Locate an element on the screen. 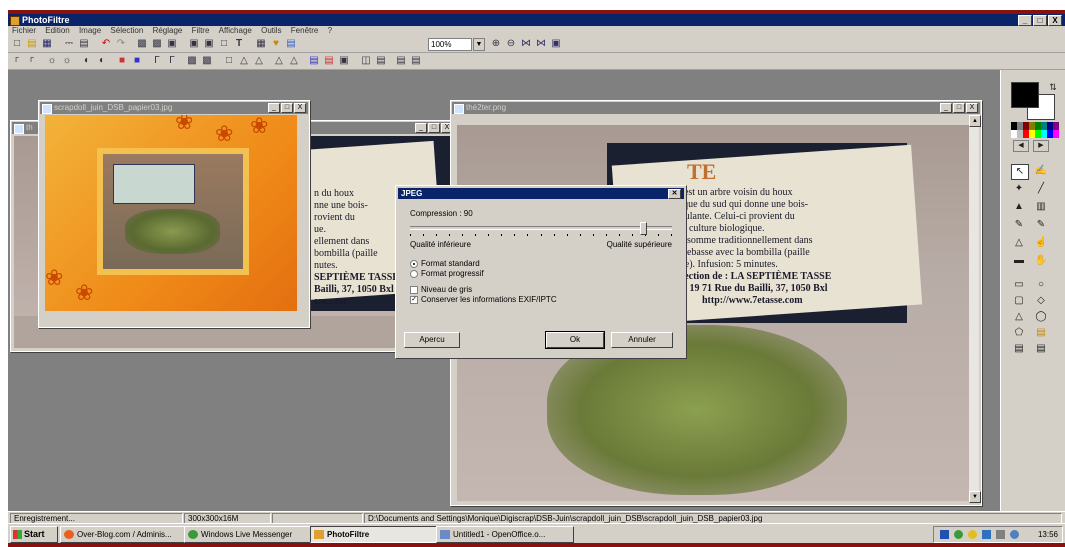 The height and width of the screenshot is (547, 1065). spray-tool-icon: ▥ is located at coordinates (1041, 207).